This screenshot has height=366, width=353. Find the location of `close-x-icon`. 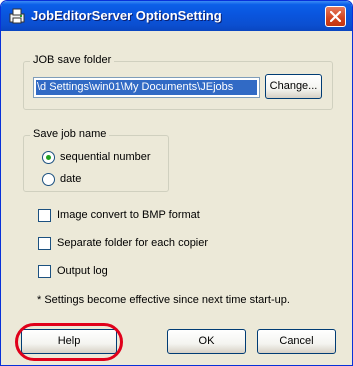

close-x-icon is located at coordinates (335, 16).